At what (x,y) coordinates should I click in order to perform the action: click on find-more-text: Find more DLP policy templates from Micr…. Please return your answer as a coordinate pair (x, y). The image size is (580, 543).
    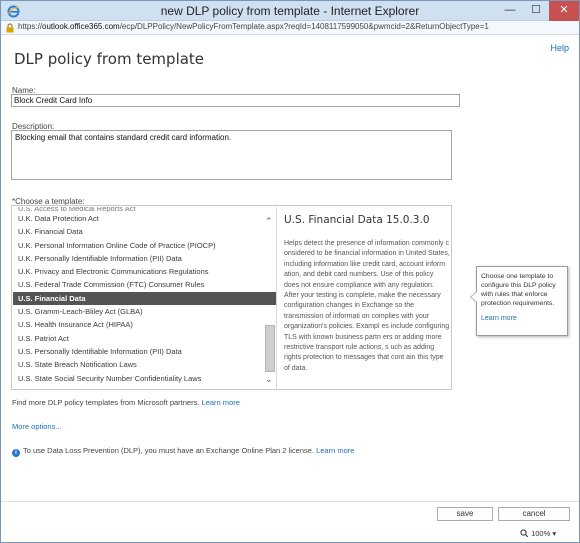
    Looking at the image, I should click on (106, 402).